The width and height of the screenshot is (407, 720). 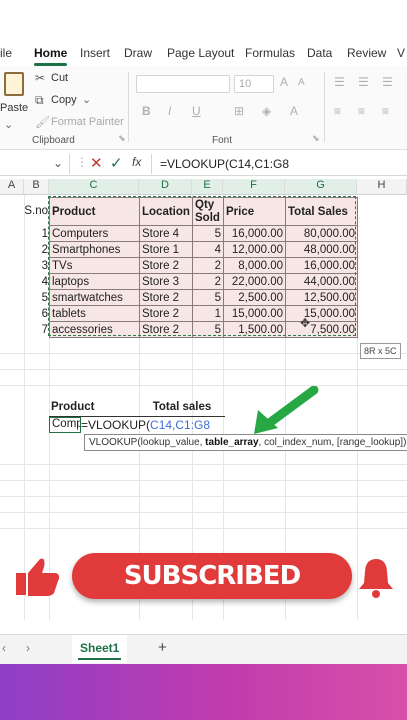 What do you see at coordinates (36, 314) in the screenshot?
I see `sno-cell: 6` at bounding box center [36, 314].